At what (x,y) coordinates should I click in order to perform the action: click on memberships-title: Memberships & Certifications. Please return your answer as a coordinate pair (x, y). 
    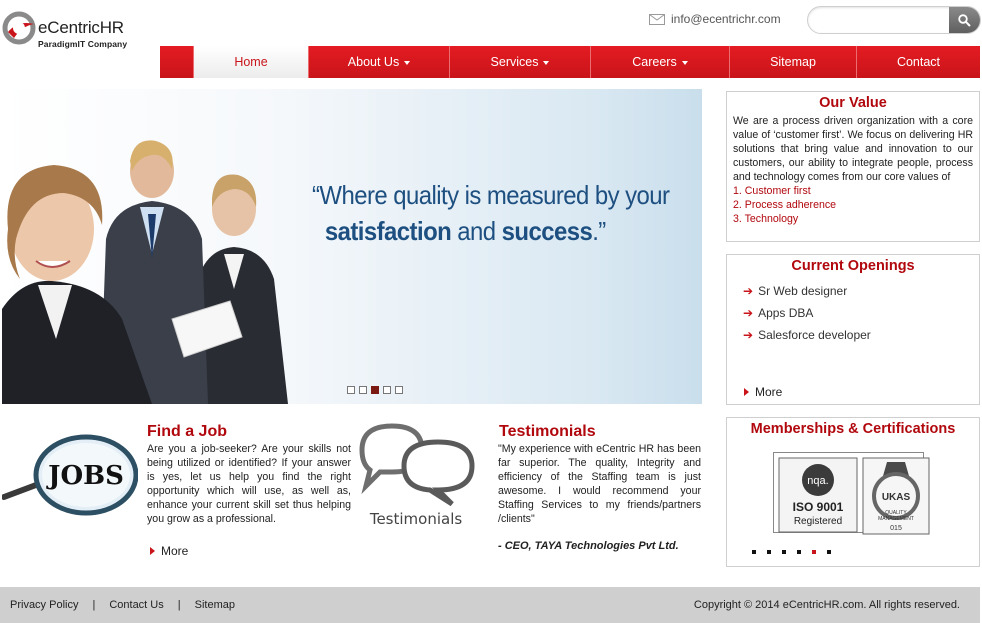
    Looking at the image, I should click on (853, 429).